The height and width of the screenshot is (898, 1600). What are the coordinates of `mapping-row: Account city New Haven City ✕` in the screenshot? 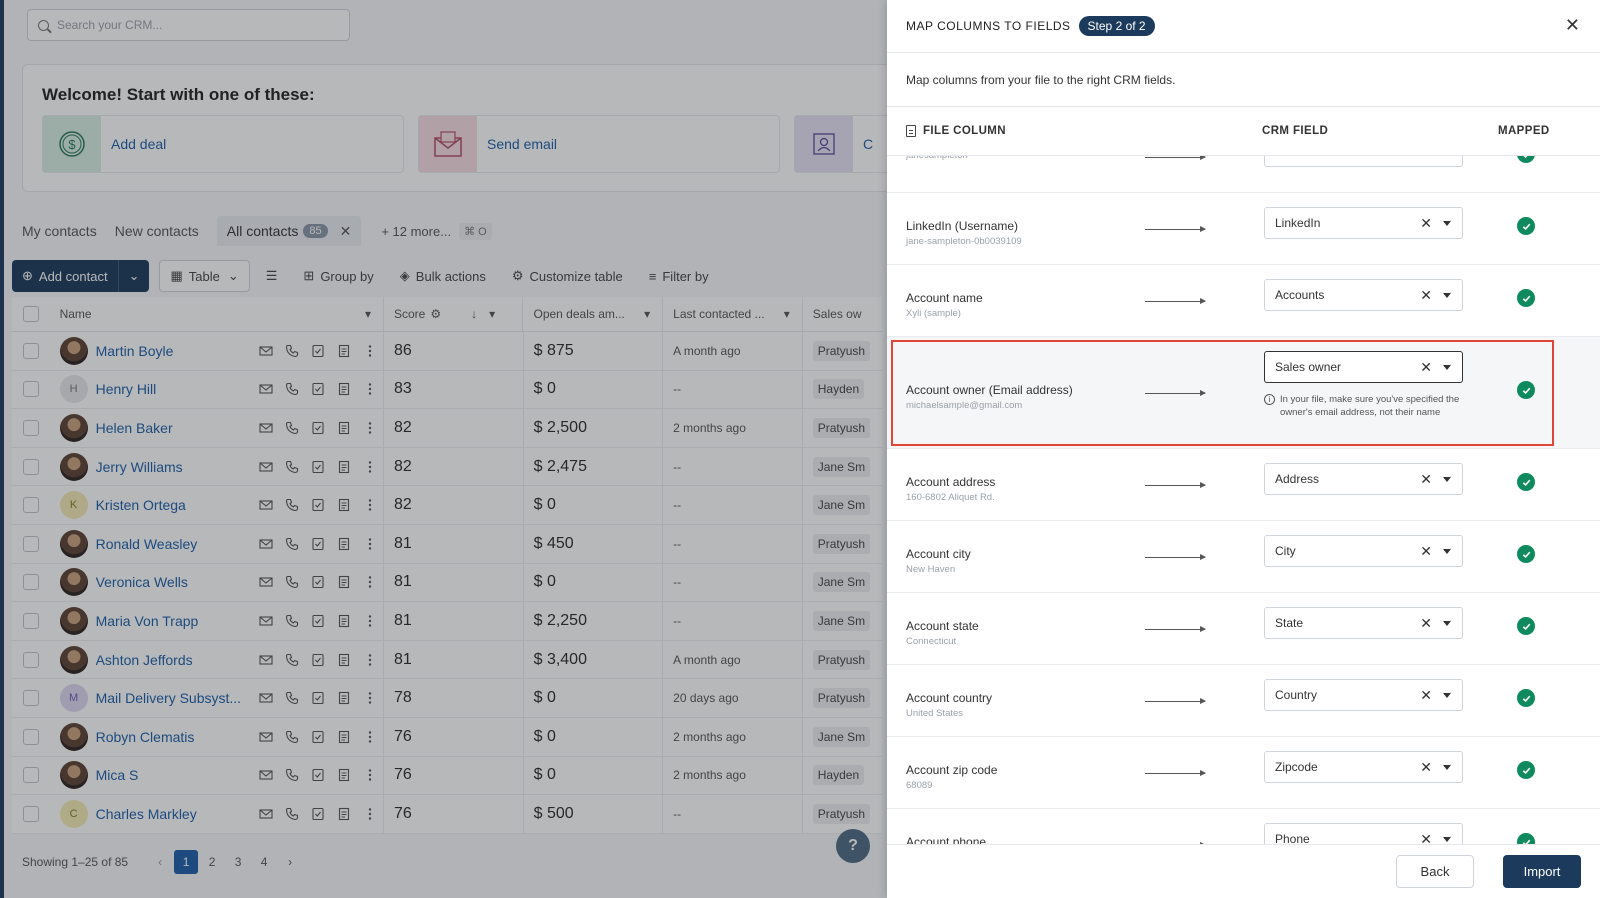 It's located at (1243, 557).